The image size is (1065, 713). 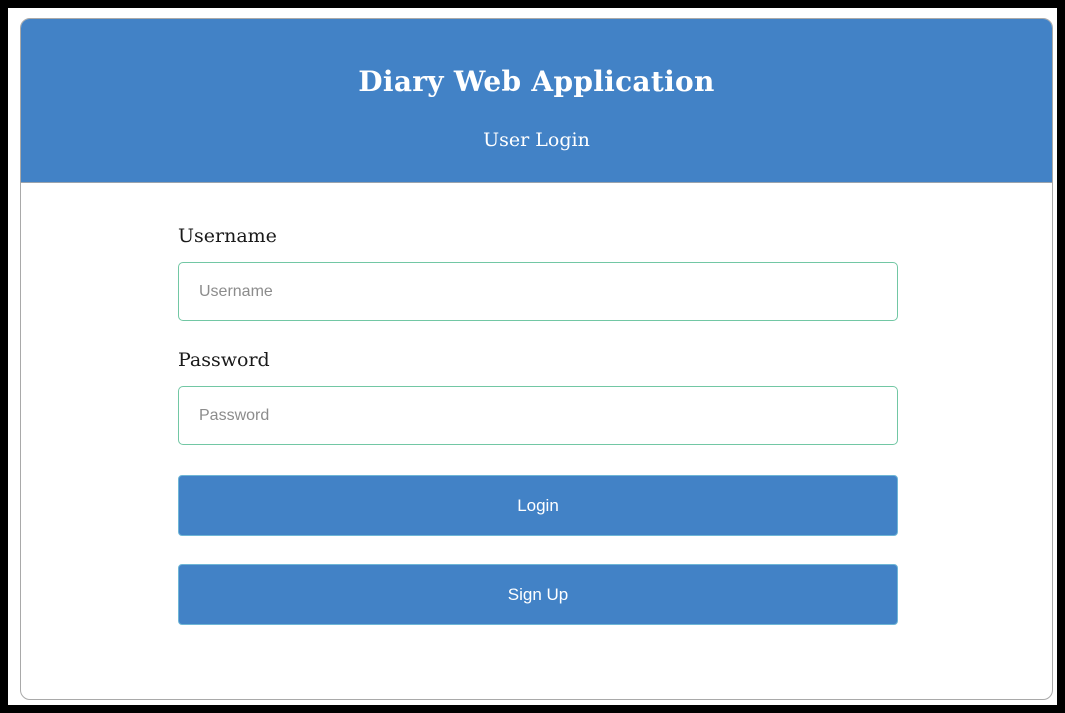 I want to click on page-subtitle: User Login, so click(x=536, y=140).